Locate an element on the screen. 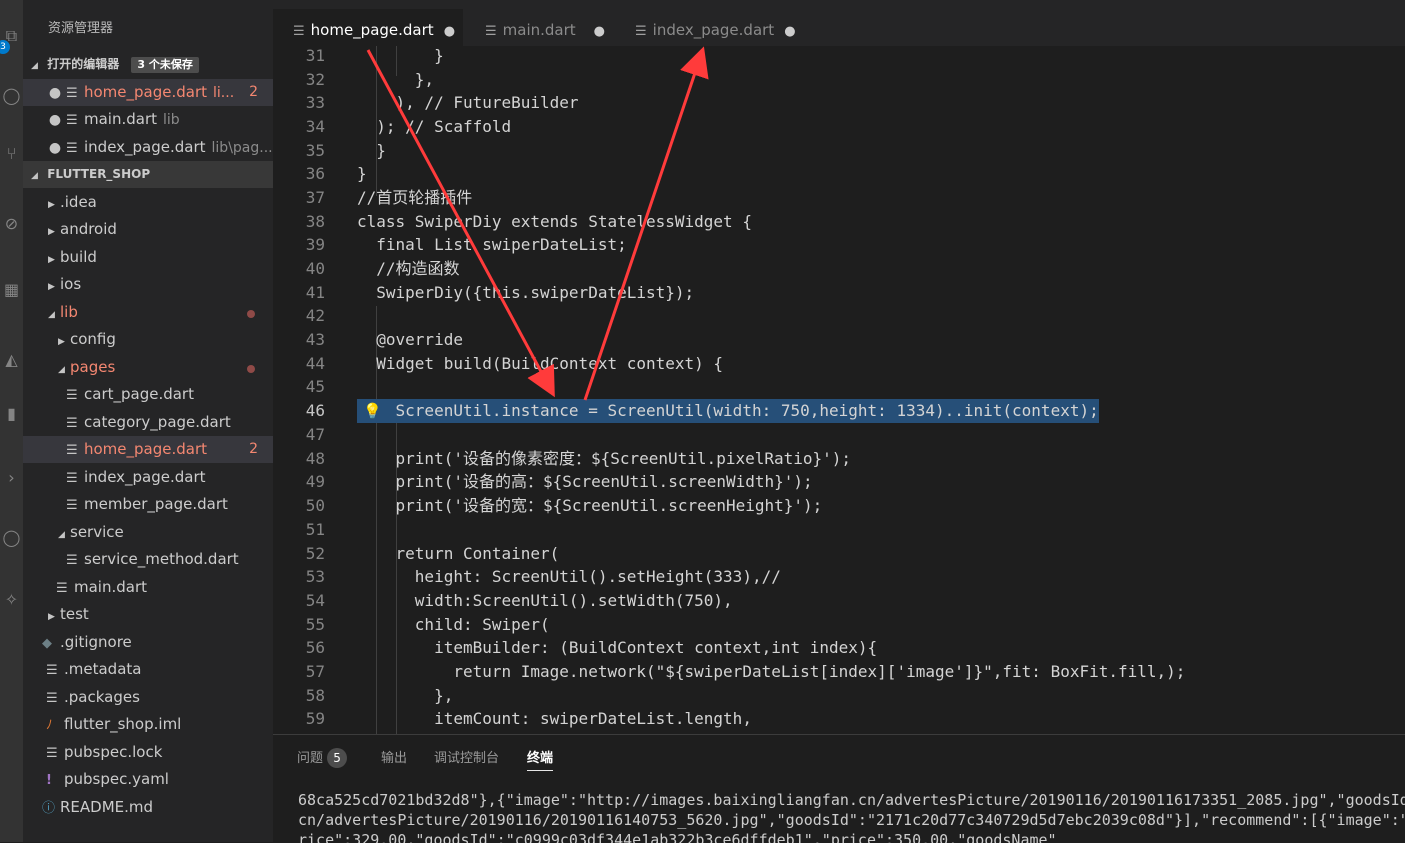 Image resolution: width=1405 pixels, height=843 pixels. debug-icon: ⊘ is located at coordinates (11, 223).